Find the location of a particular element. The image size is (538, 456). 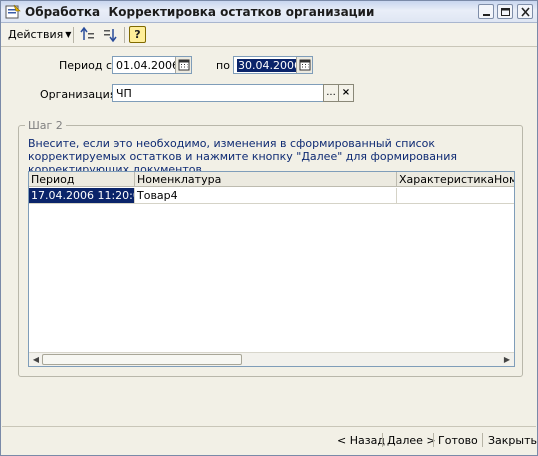

actions-menu: Действия ▼ is located at coordinates (39, 35).